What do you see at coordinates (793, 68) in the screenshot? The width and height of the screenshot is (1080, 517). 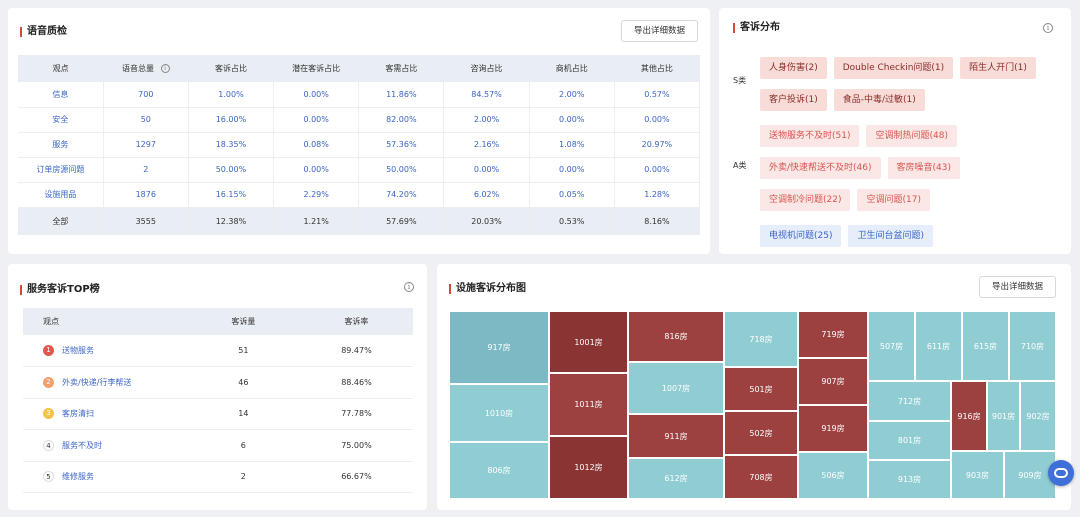 I see `complaint-tag: 人身伤害(2)` at bounding box center [793, 68].